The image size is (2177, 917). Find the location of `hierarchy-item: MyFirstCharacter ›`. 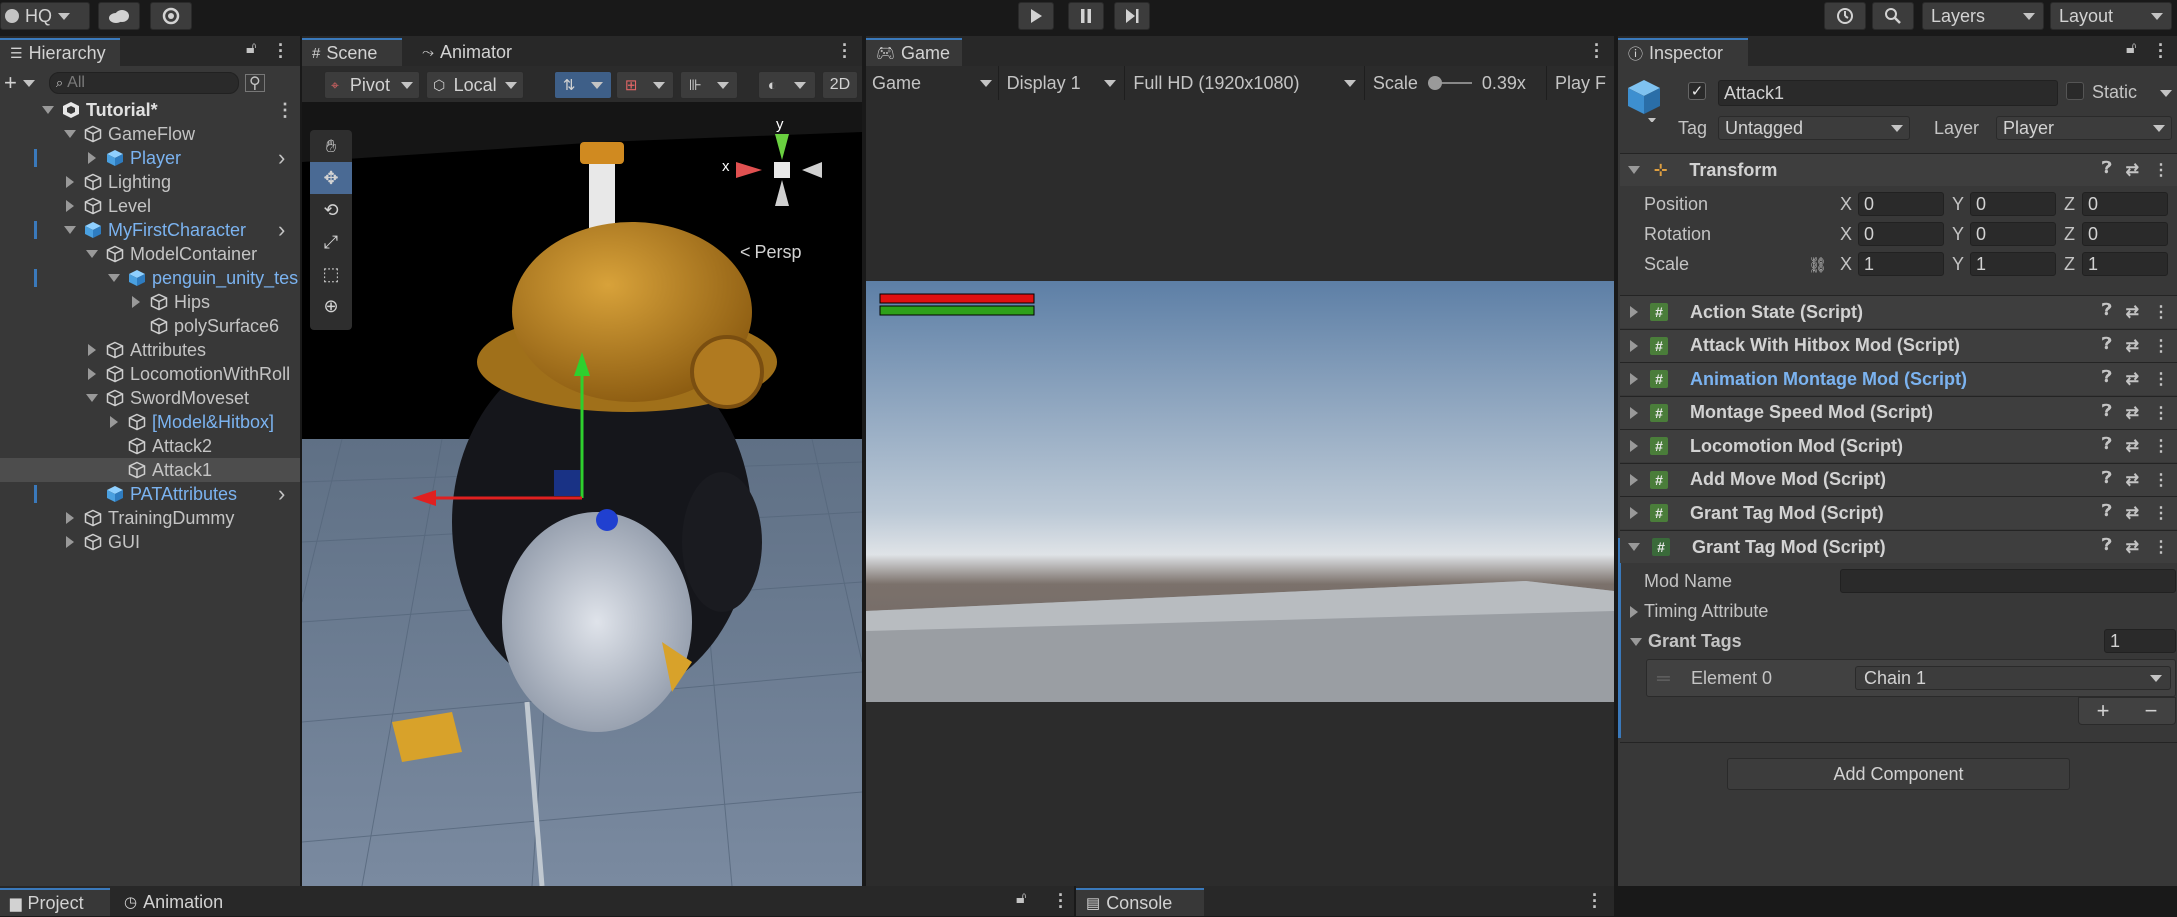

hierarchy-item: MyFirstCharacter › is located at coordinates (150, 230).